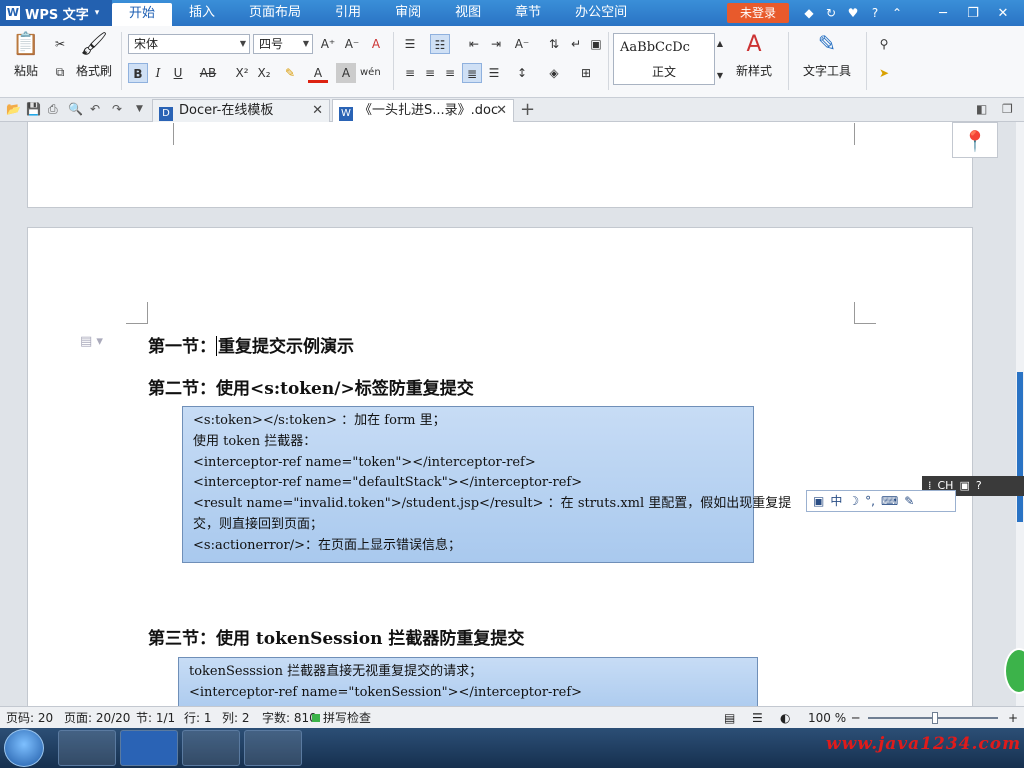 This screenshot has height=768, width=1024. Describe the element at coordinates (1007, 109) in the screenshot. I see `tab-restore-icon: ❐` at that location.